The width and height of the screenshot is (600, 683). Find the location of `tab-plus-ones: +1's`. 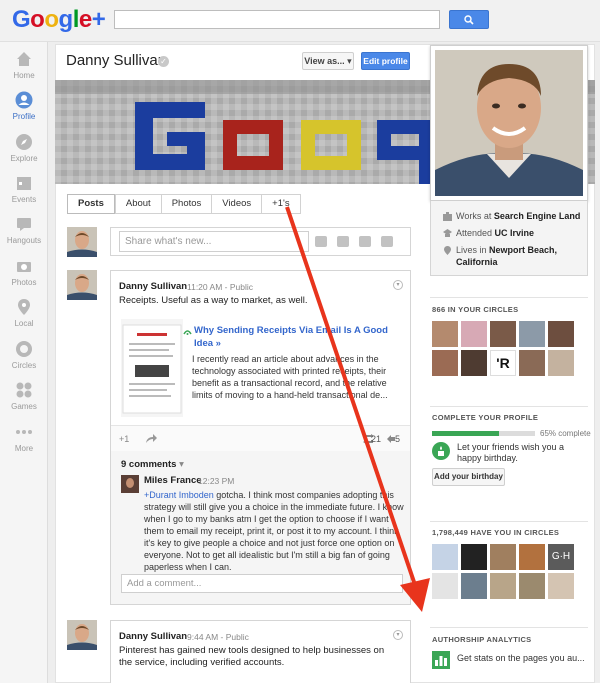

tab-plus-ones: +1's is located at coordinates (280, 204).